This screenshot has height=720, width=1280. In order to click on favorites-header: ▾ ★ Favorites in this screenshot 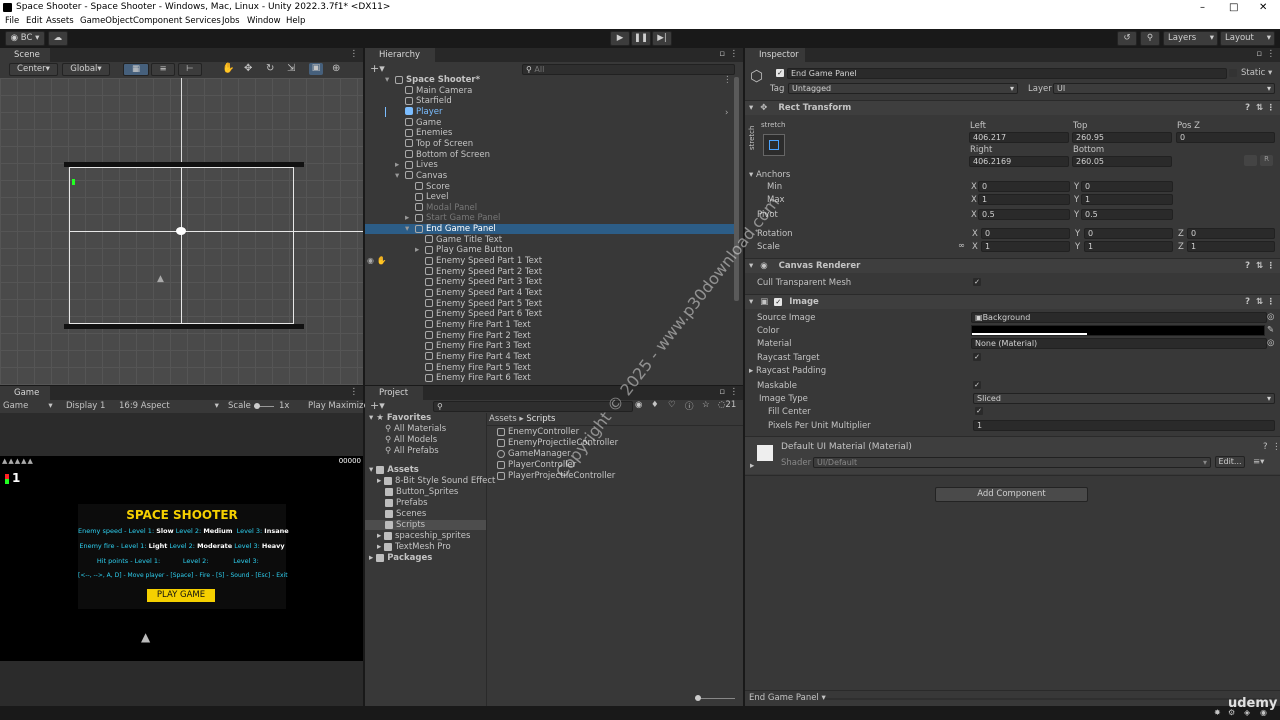, I will do `click(400, 418)`.